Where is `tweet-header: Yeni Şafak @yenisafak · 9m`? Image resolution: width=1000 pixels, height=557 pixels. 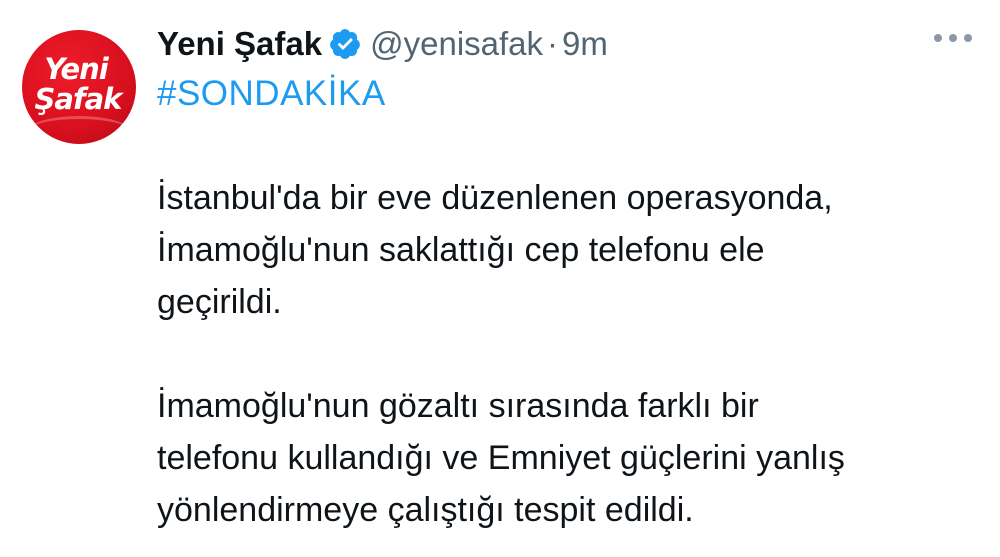
tweet-header: Yeni Şafak @yenisafak · 9m is located at coordinates (382, 44).